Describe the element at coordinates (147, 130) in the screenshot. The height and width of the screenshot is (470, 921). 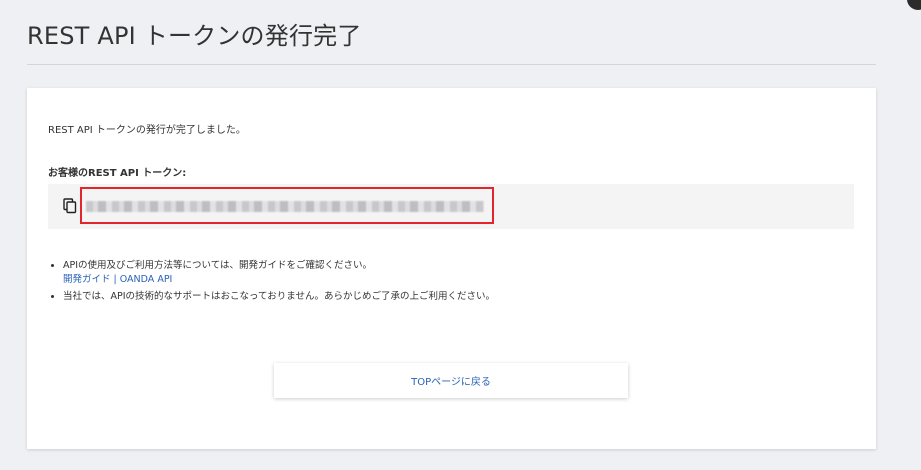
I see `completion-message: REST API トークンの発行が完了しました。` at that location.